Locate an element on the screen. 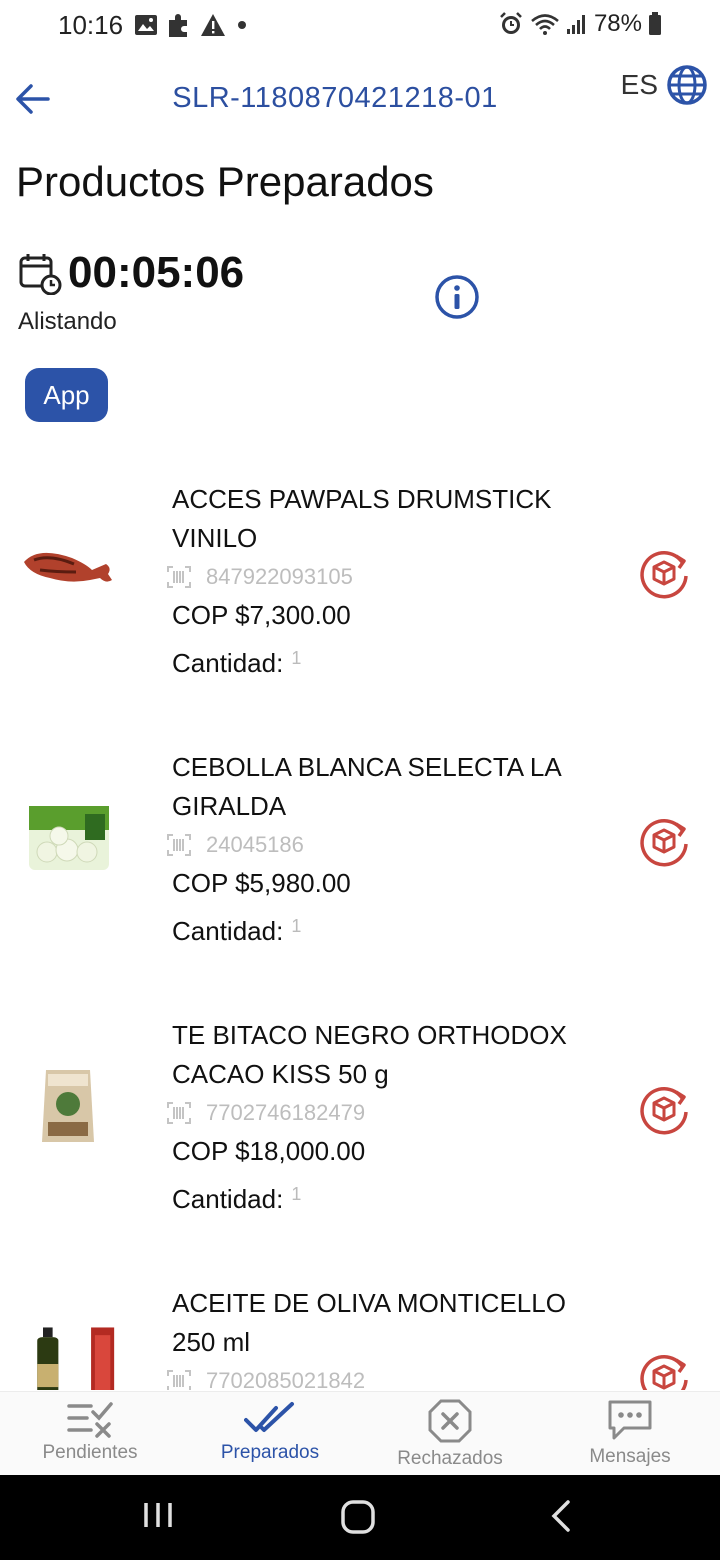 Image resolution: width=720 pixels, height=1560 pixels. app-header: SLR-1180870421218-01 ES is located at coordinates (360, 98).